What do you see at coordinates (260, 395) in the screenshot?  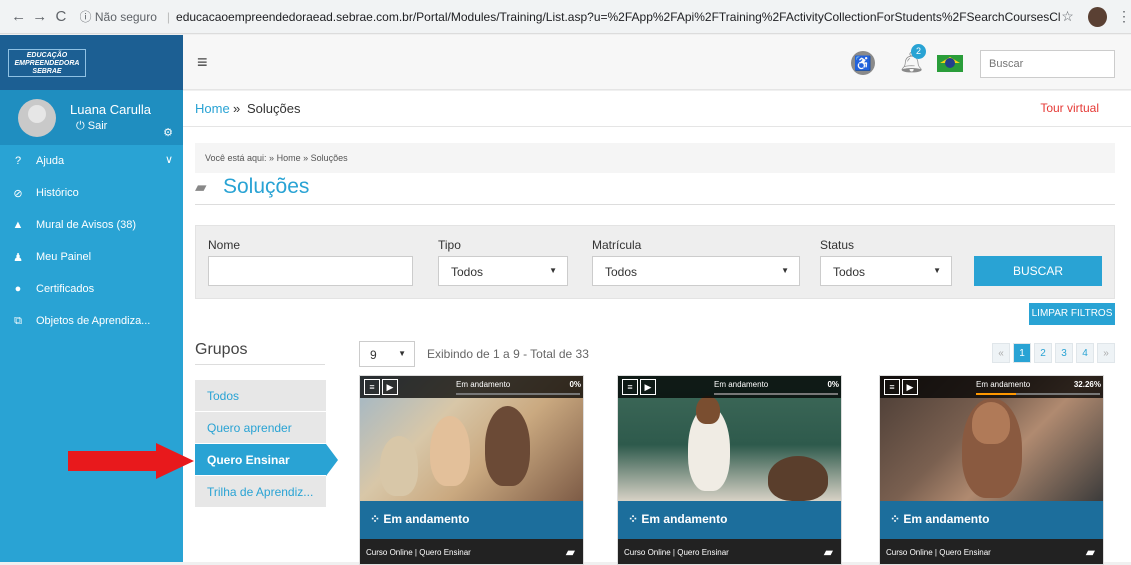 I see `group-item-todos: Todos` at bounding box center [260, 395].